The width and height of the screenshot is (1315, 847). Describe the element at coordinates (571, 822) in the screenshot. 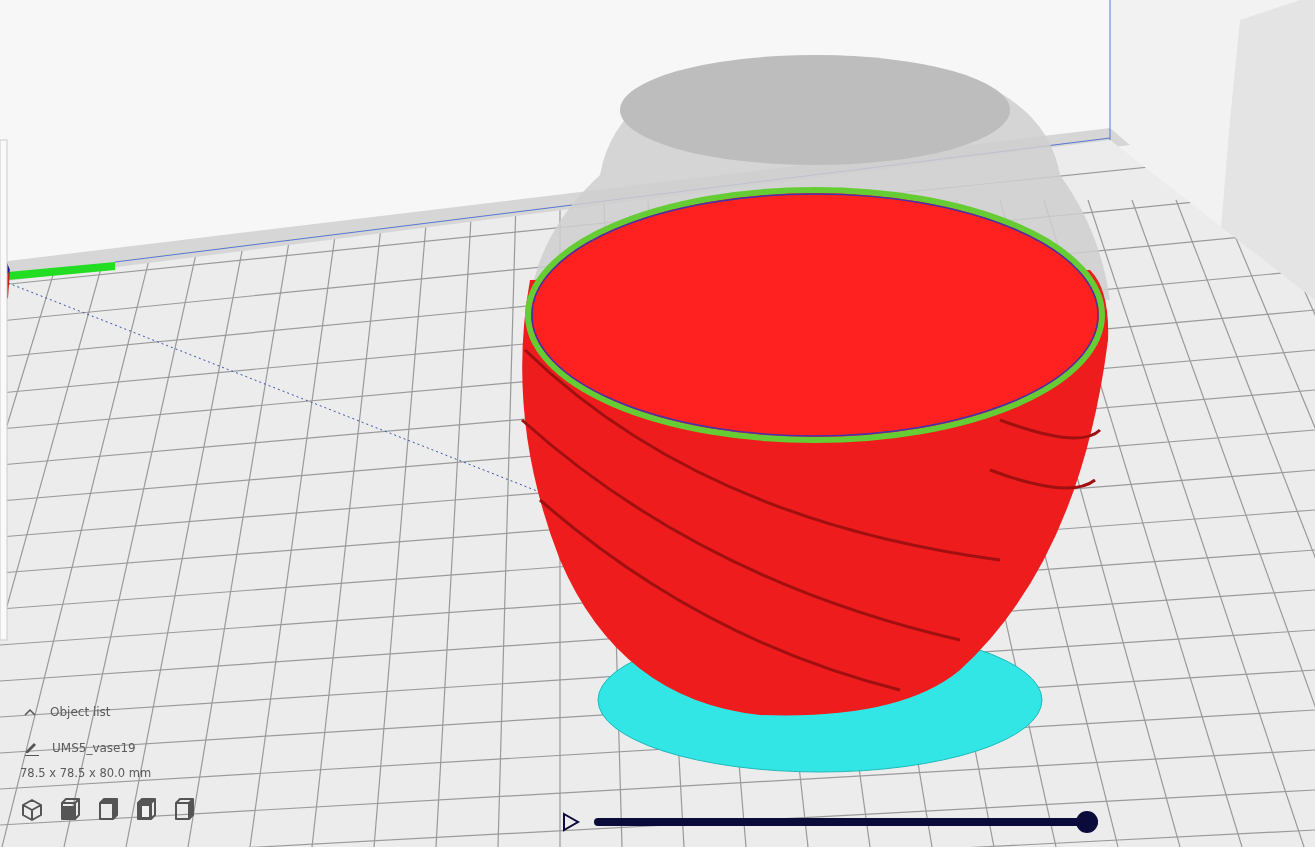

I see `play-button` at that location.